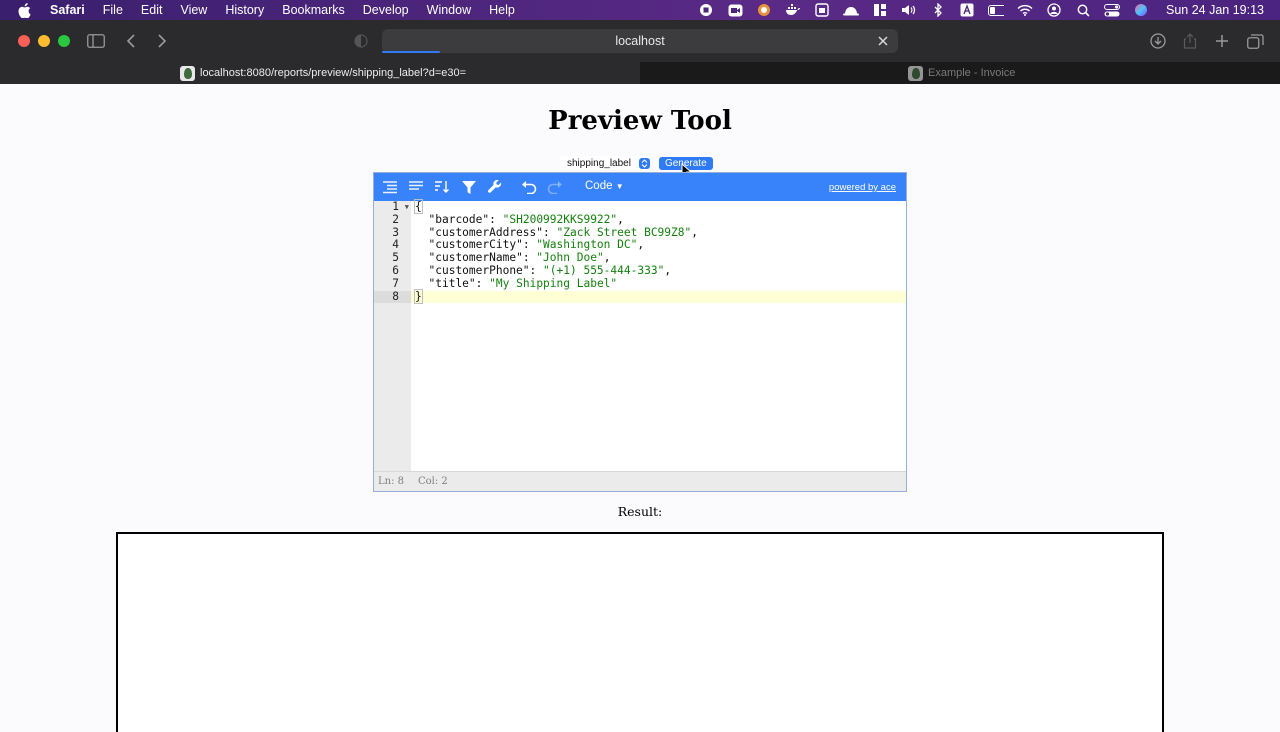  I want to click on stop-loading-icon, so click(883, 41).